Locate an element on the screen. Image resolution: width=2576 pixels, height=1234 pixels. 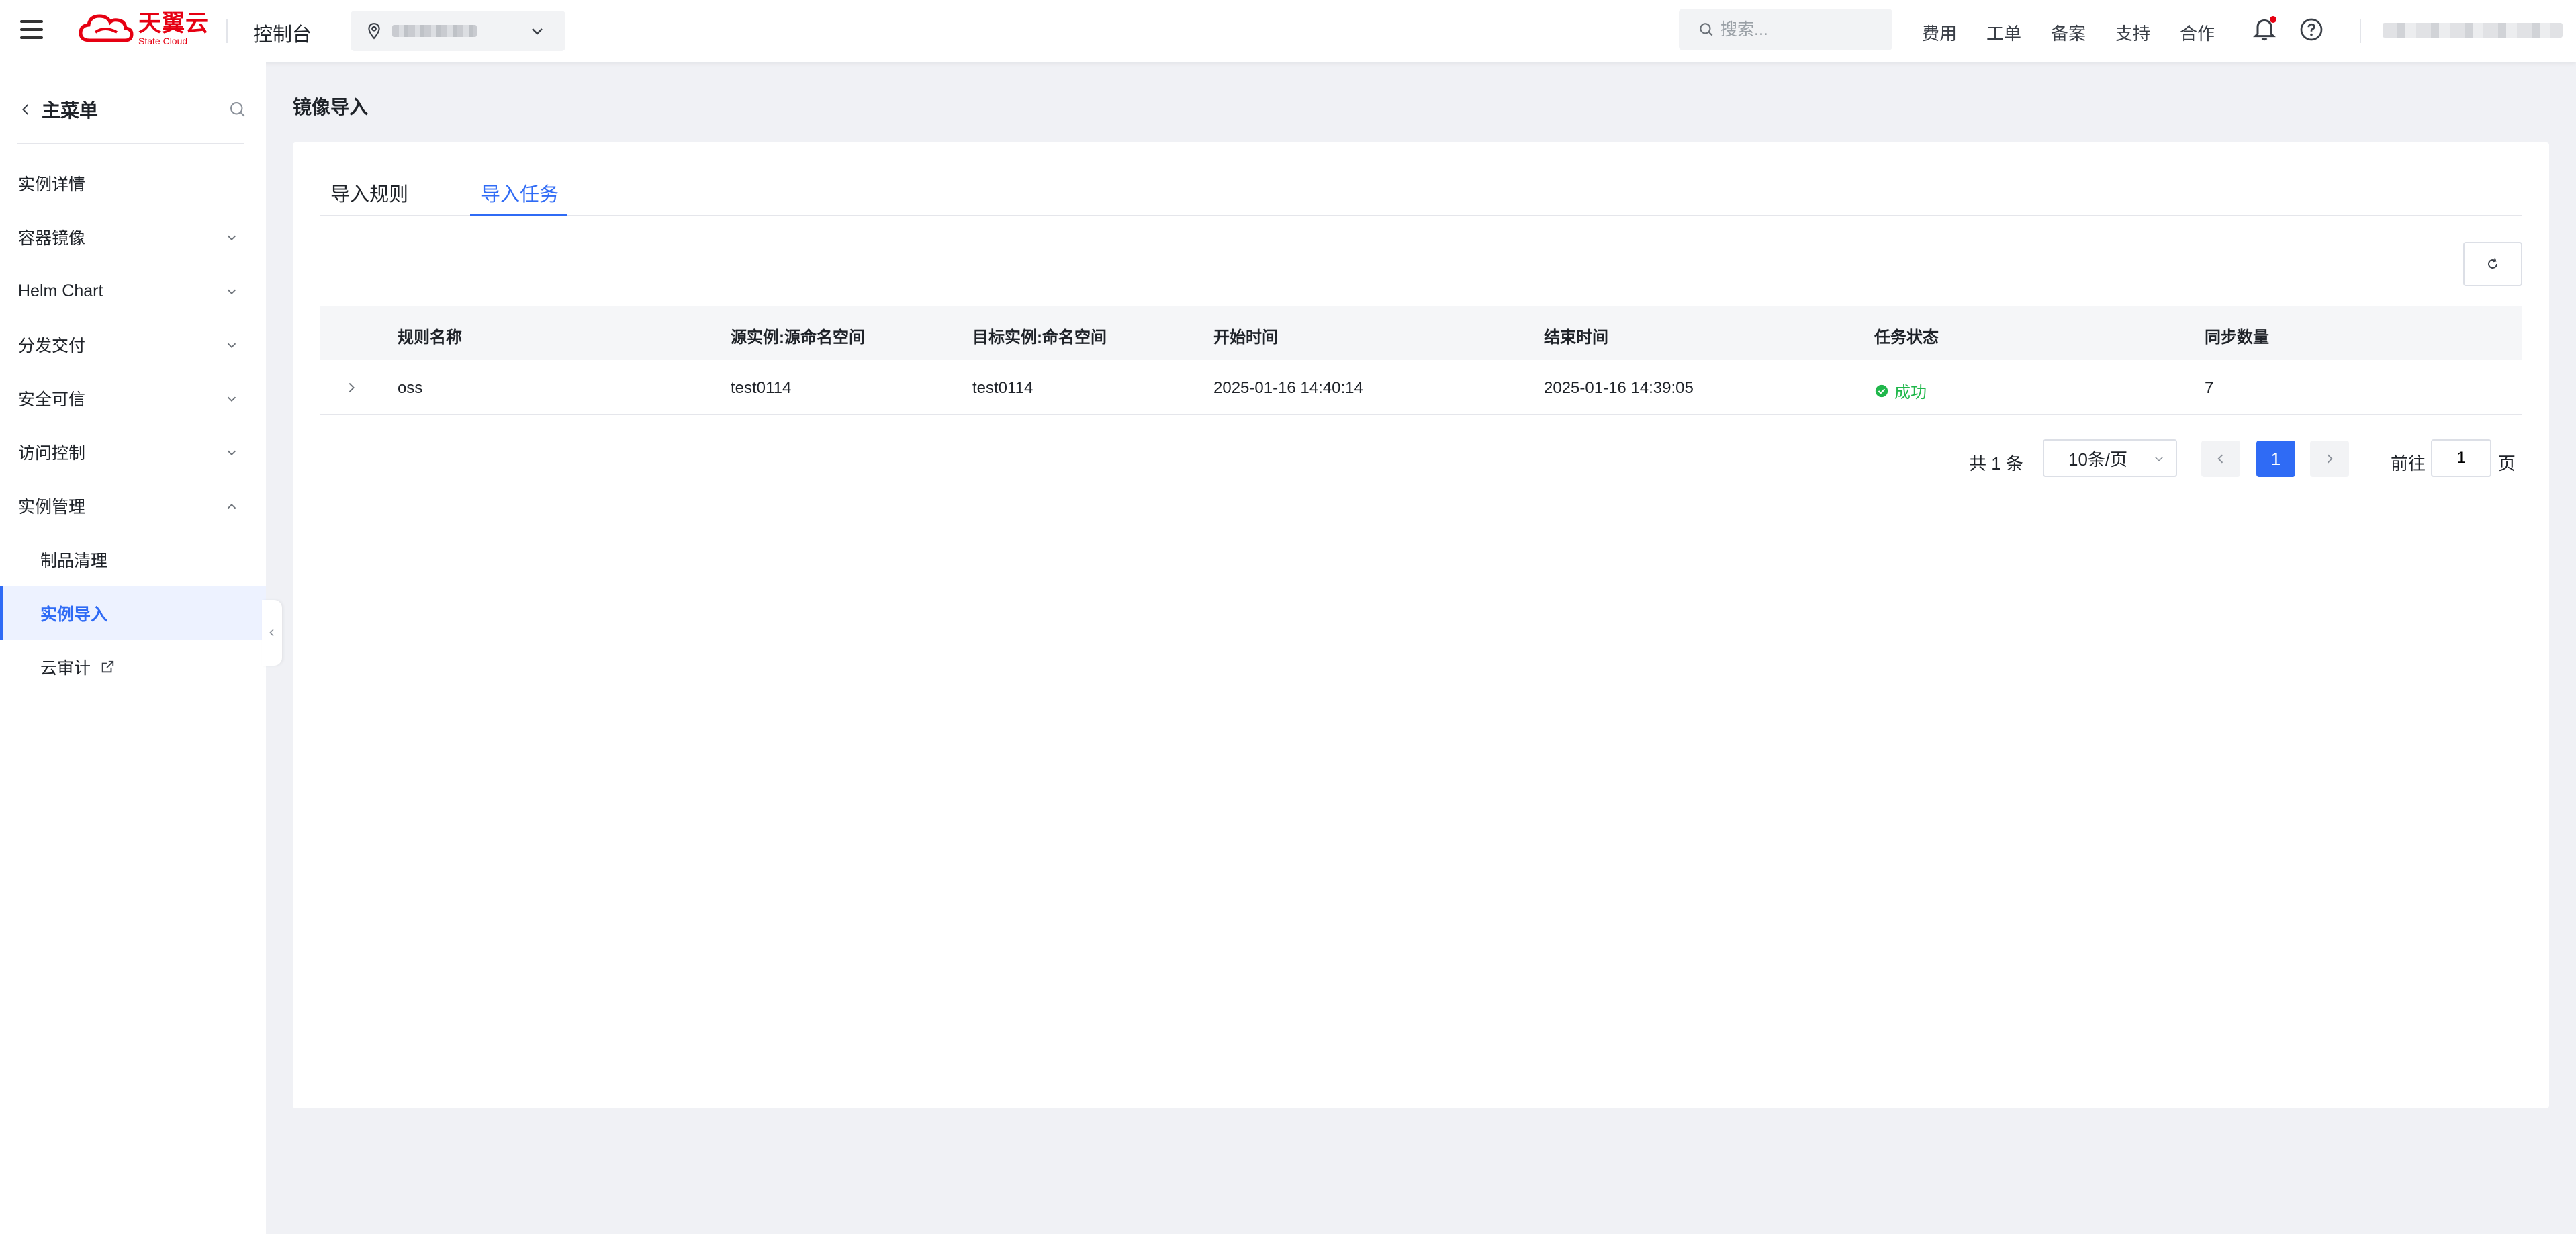
sidebar-title: 主菜单 is located at coordinates (70, 110).